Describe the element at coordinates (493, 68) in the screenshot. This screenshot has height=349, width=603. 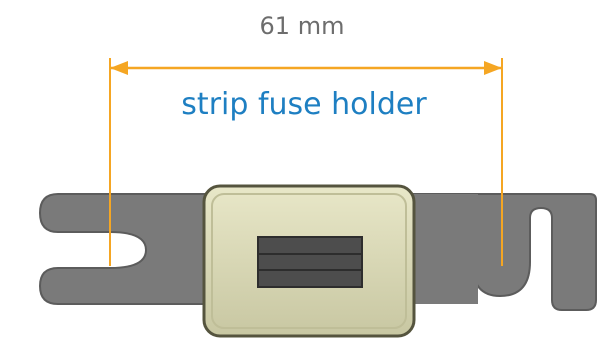
I see `arrow-right-icon` at that location.